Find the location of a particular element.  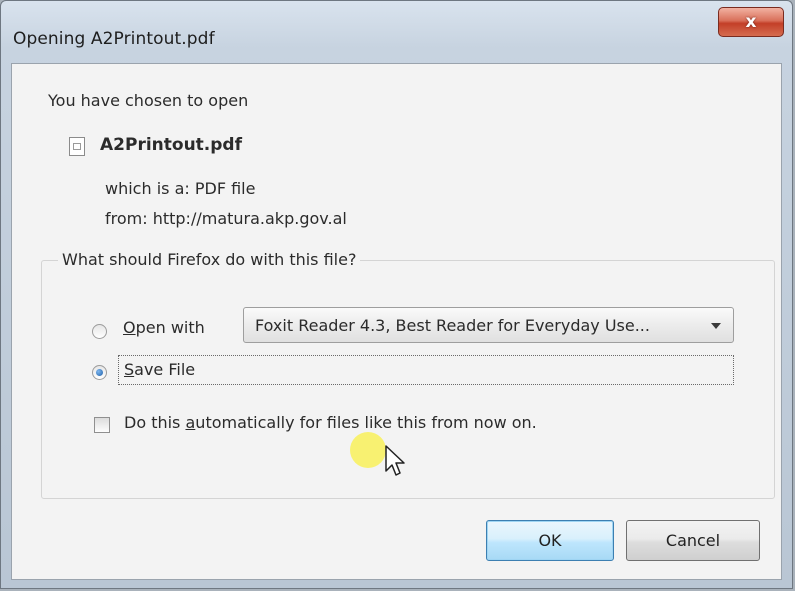

file-type: which is a: PDF file is located at coordinates (180, 188).